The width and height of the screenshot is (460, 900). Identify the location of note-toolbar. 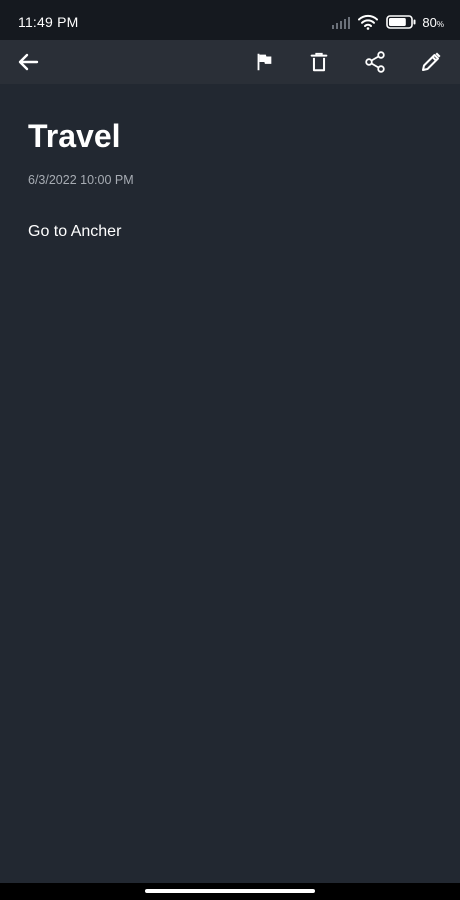
(230, 62).